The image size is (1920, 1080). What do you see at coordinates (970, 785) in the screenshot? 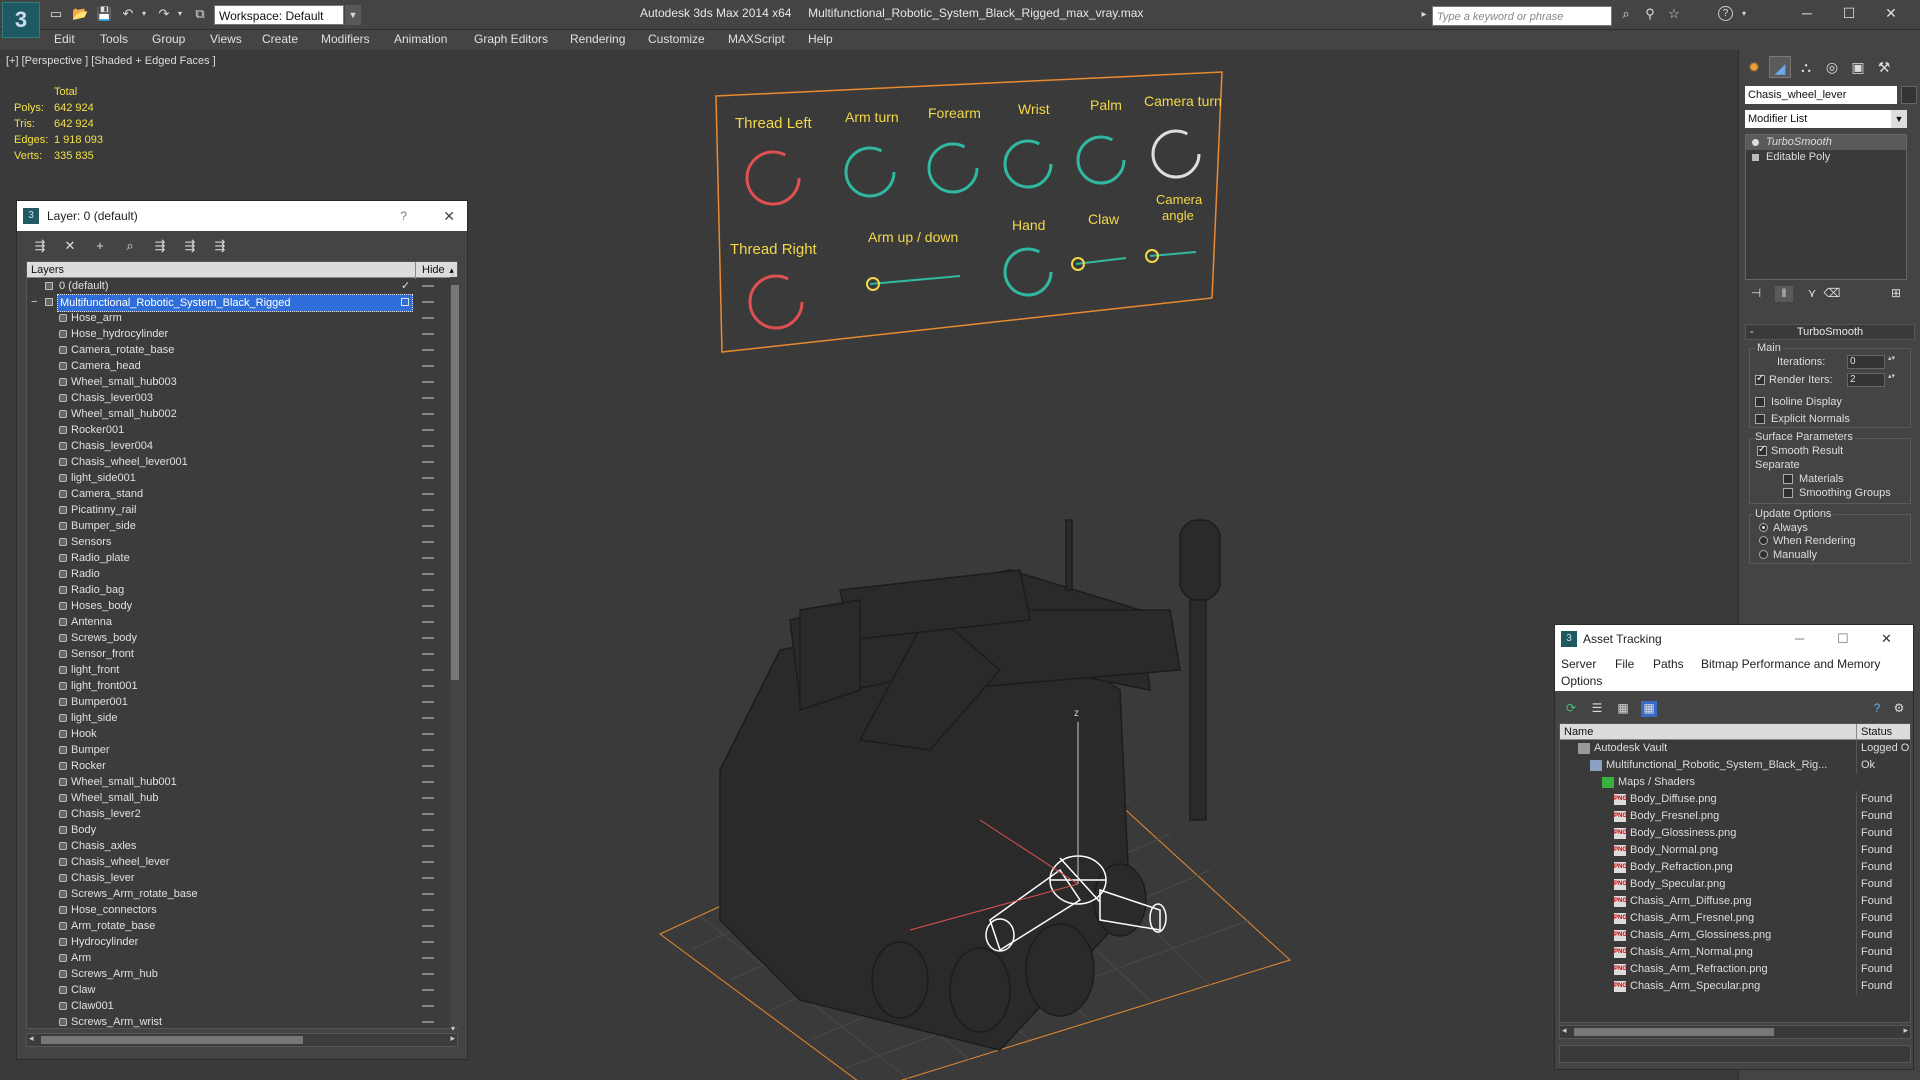
I see `robot-model` at bounding box center [970, 785].